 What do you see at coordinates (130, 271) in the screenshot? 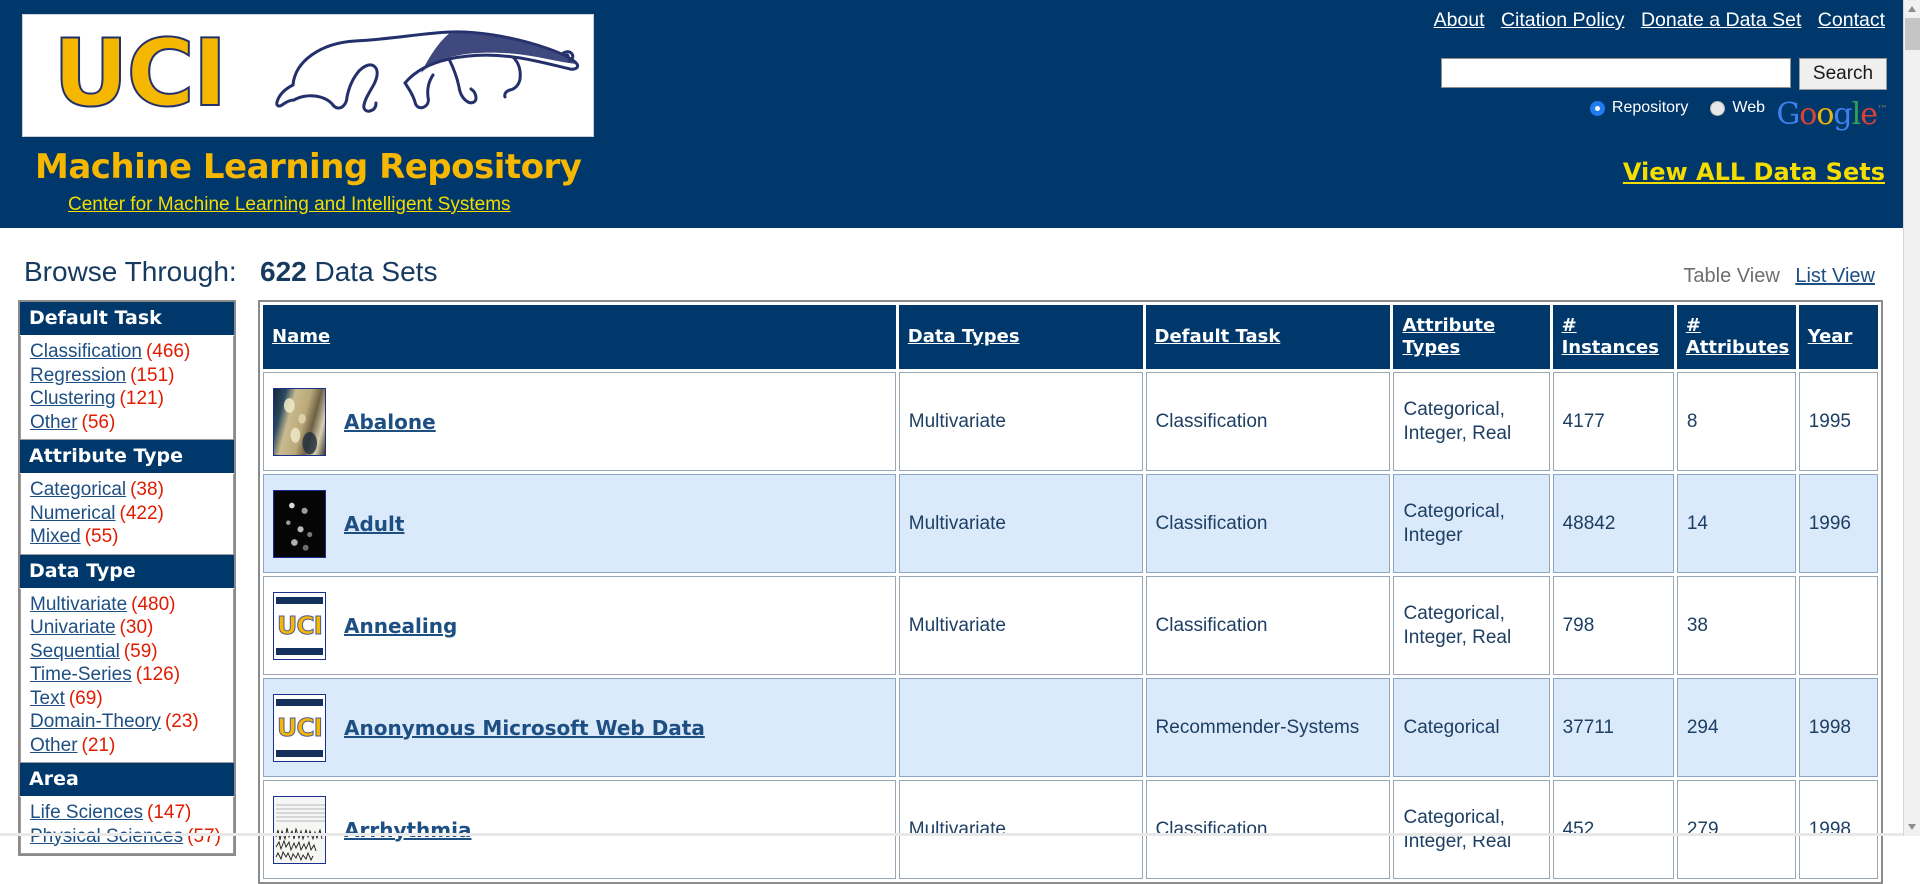
I see `browse-label: Browse Through:` at bounding box center [130, 271].